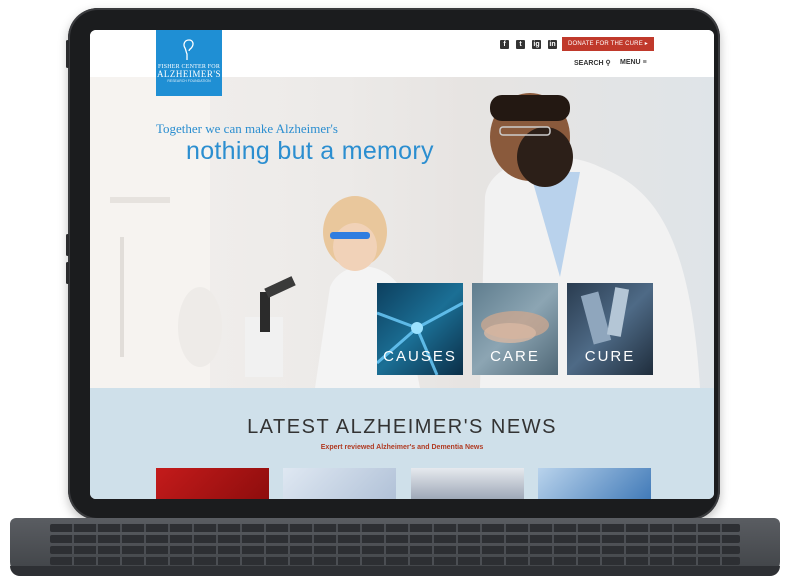 The height and width of the screenshot is (578, 789). What do you see at coordinates (515, 356) in the screenshot?
I see `tile-care-label: CARE` at bounding box center [515, 356].